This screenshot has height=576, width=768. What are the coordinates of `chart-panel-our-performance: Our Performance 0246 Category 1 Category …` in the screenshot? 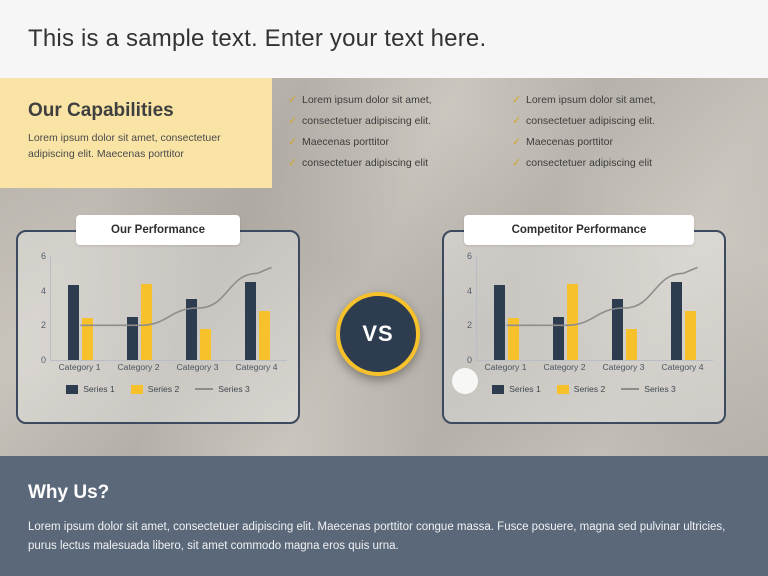 It's located at (158, 319).